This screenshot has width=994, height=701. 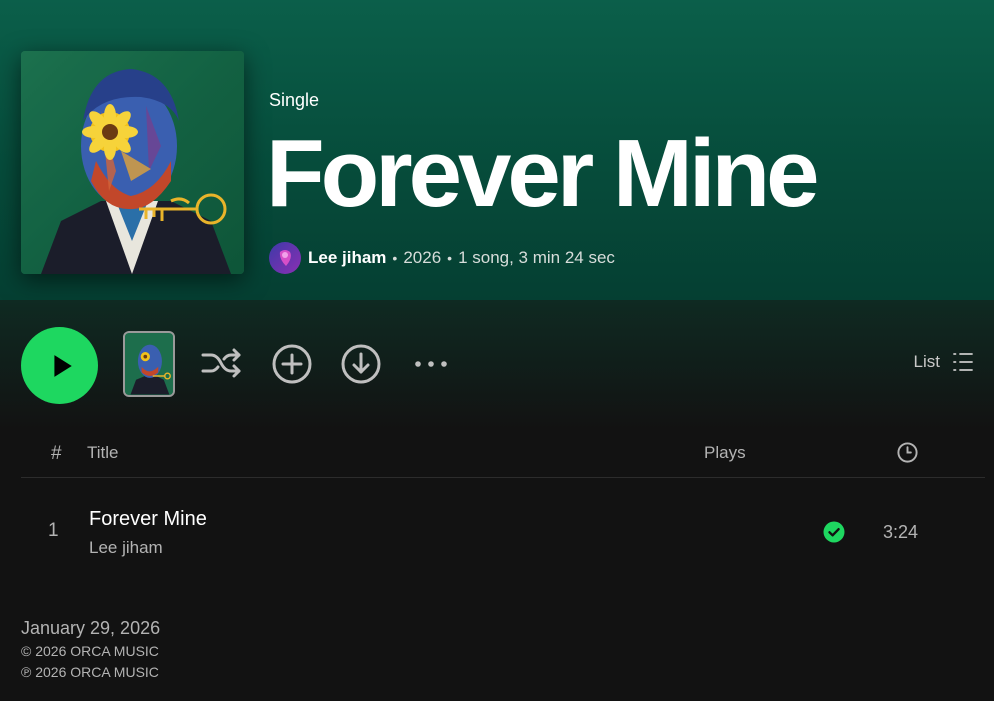 I want to click on mini-cover-art, so click(x=149, y=364).